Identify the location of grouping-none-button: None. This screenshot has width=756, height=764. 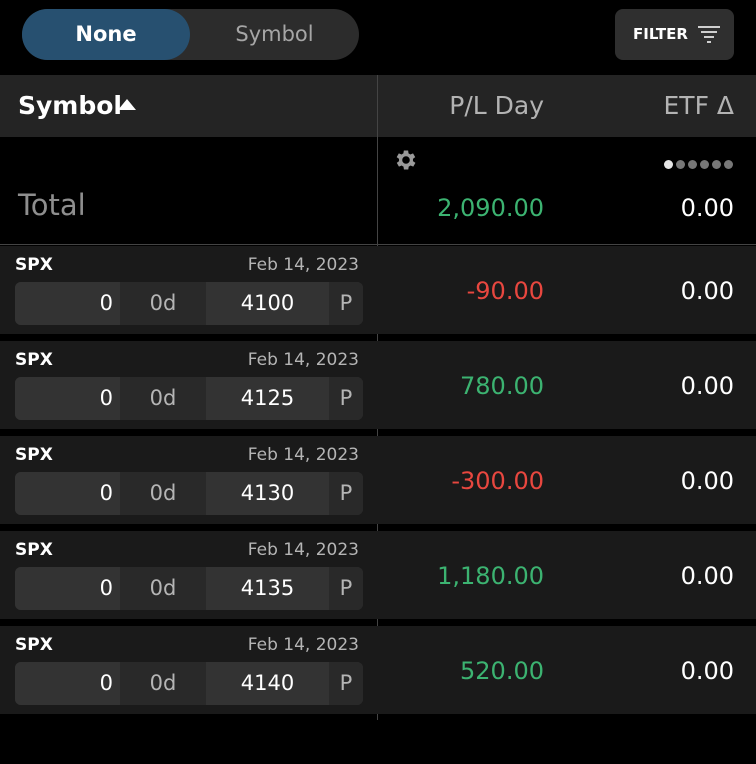
(106, 34).